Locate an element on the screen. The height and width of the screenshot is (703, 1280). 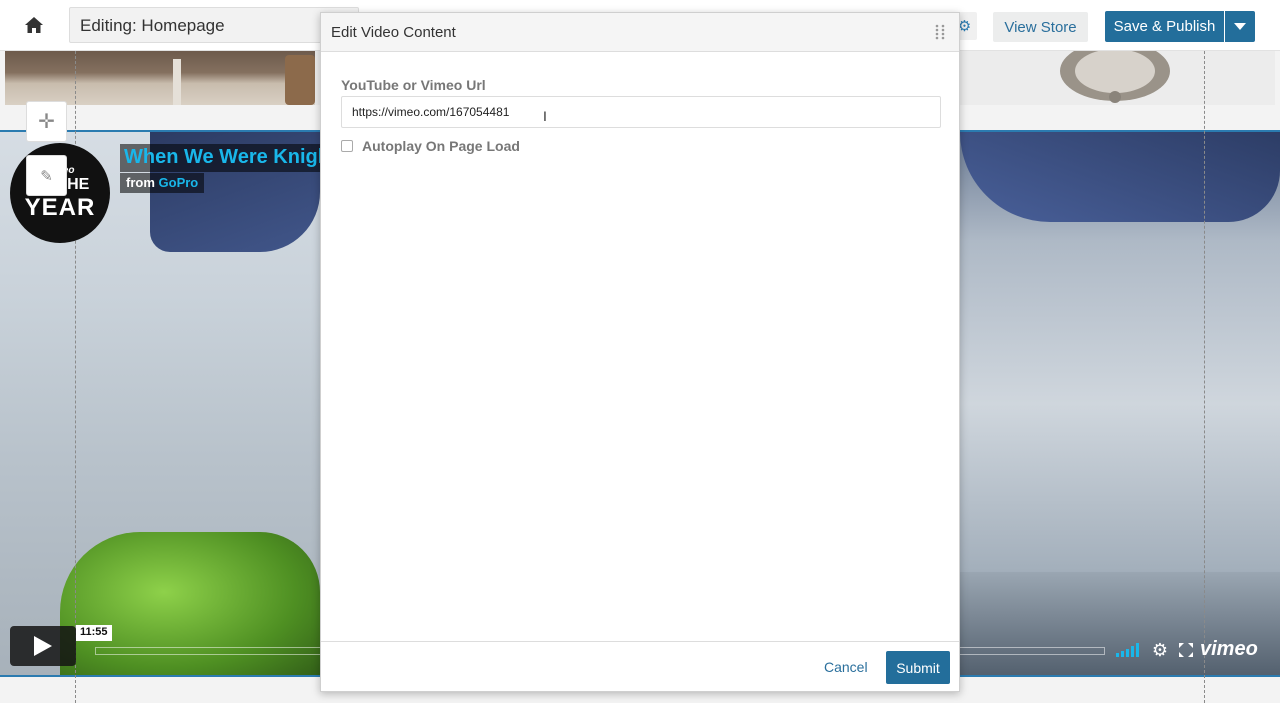
edit-section-button: ✎ is located at coordinates (46, 175).